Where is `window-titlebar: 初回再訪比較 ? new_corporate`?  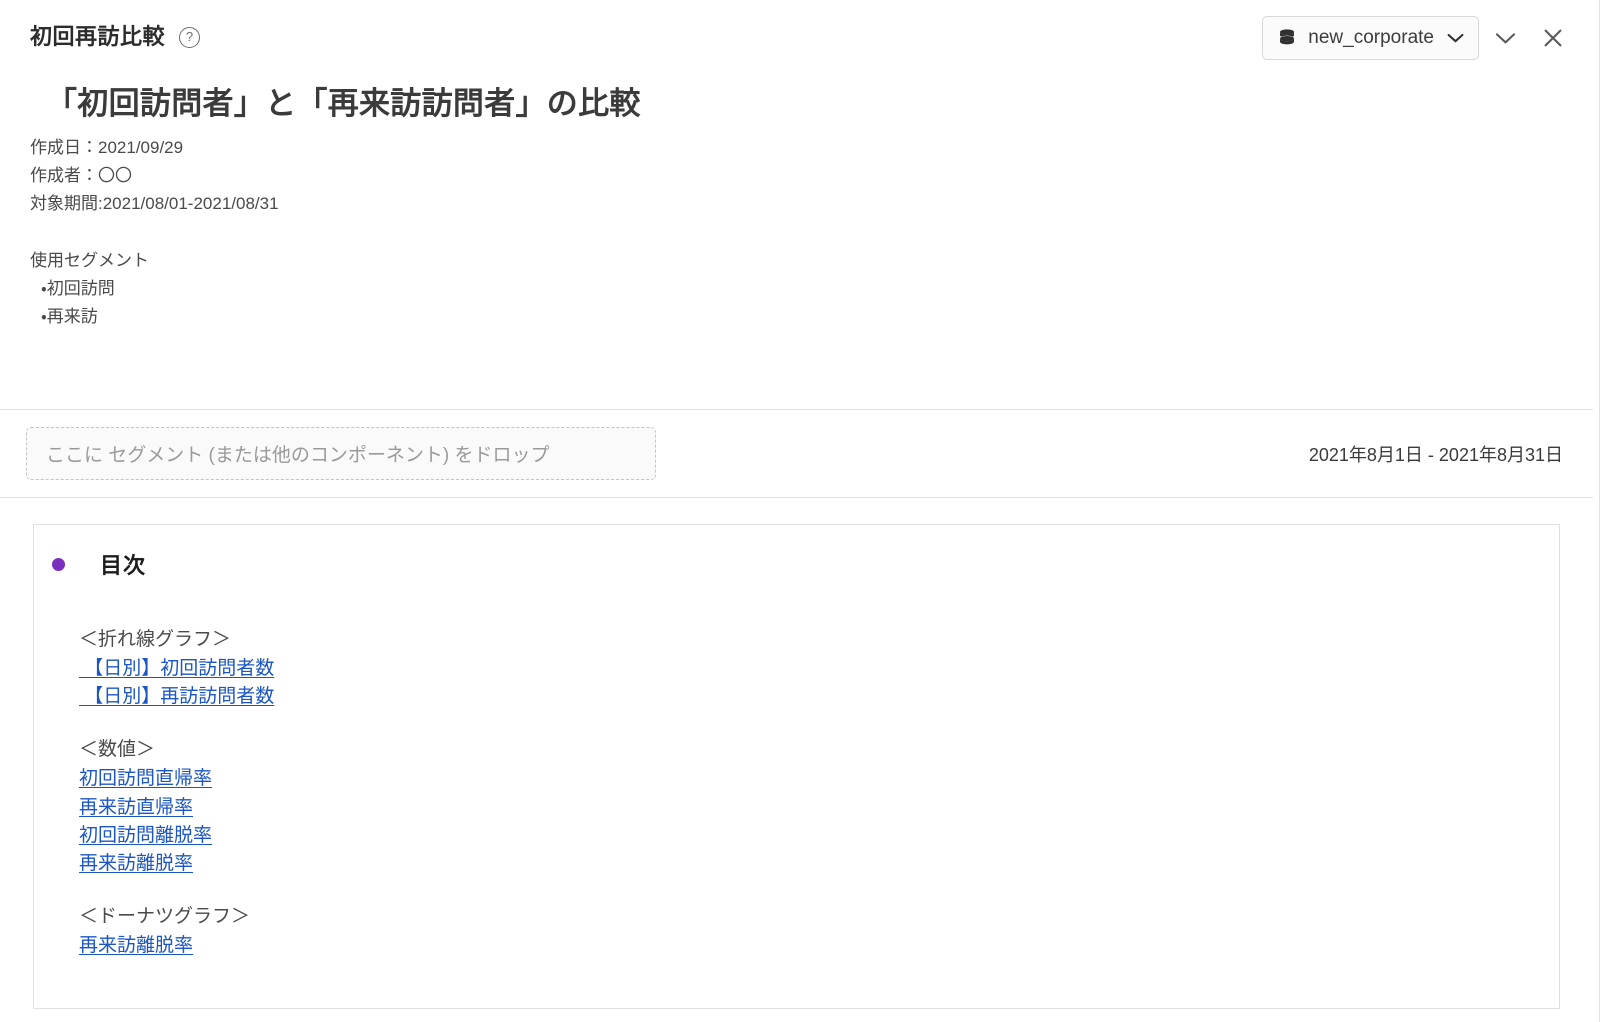
window-titlebar: 初回再訪比較 ? new_corporate is located at coordinates (796, 41).